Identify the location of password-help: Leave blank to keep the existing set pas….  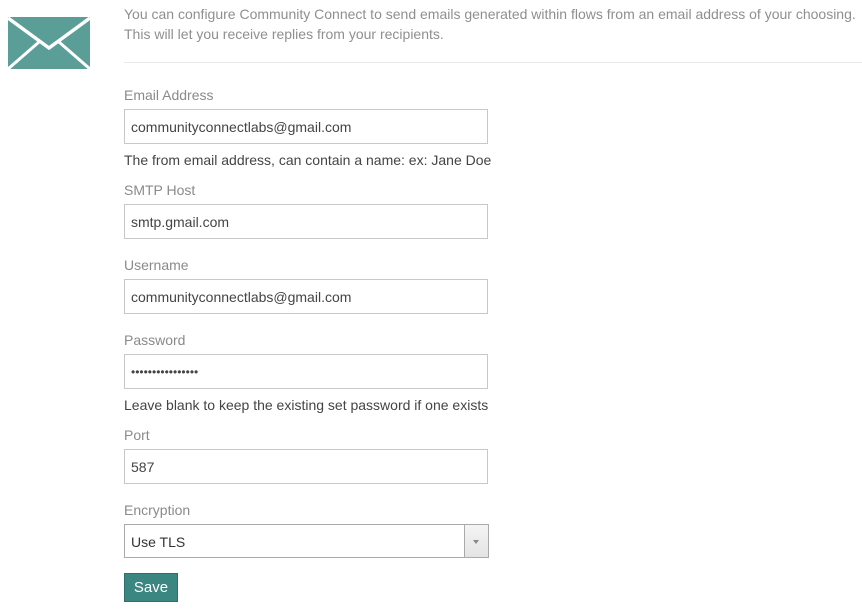
(306, 405).